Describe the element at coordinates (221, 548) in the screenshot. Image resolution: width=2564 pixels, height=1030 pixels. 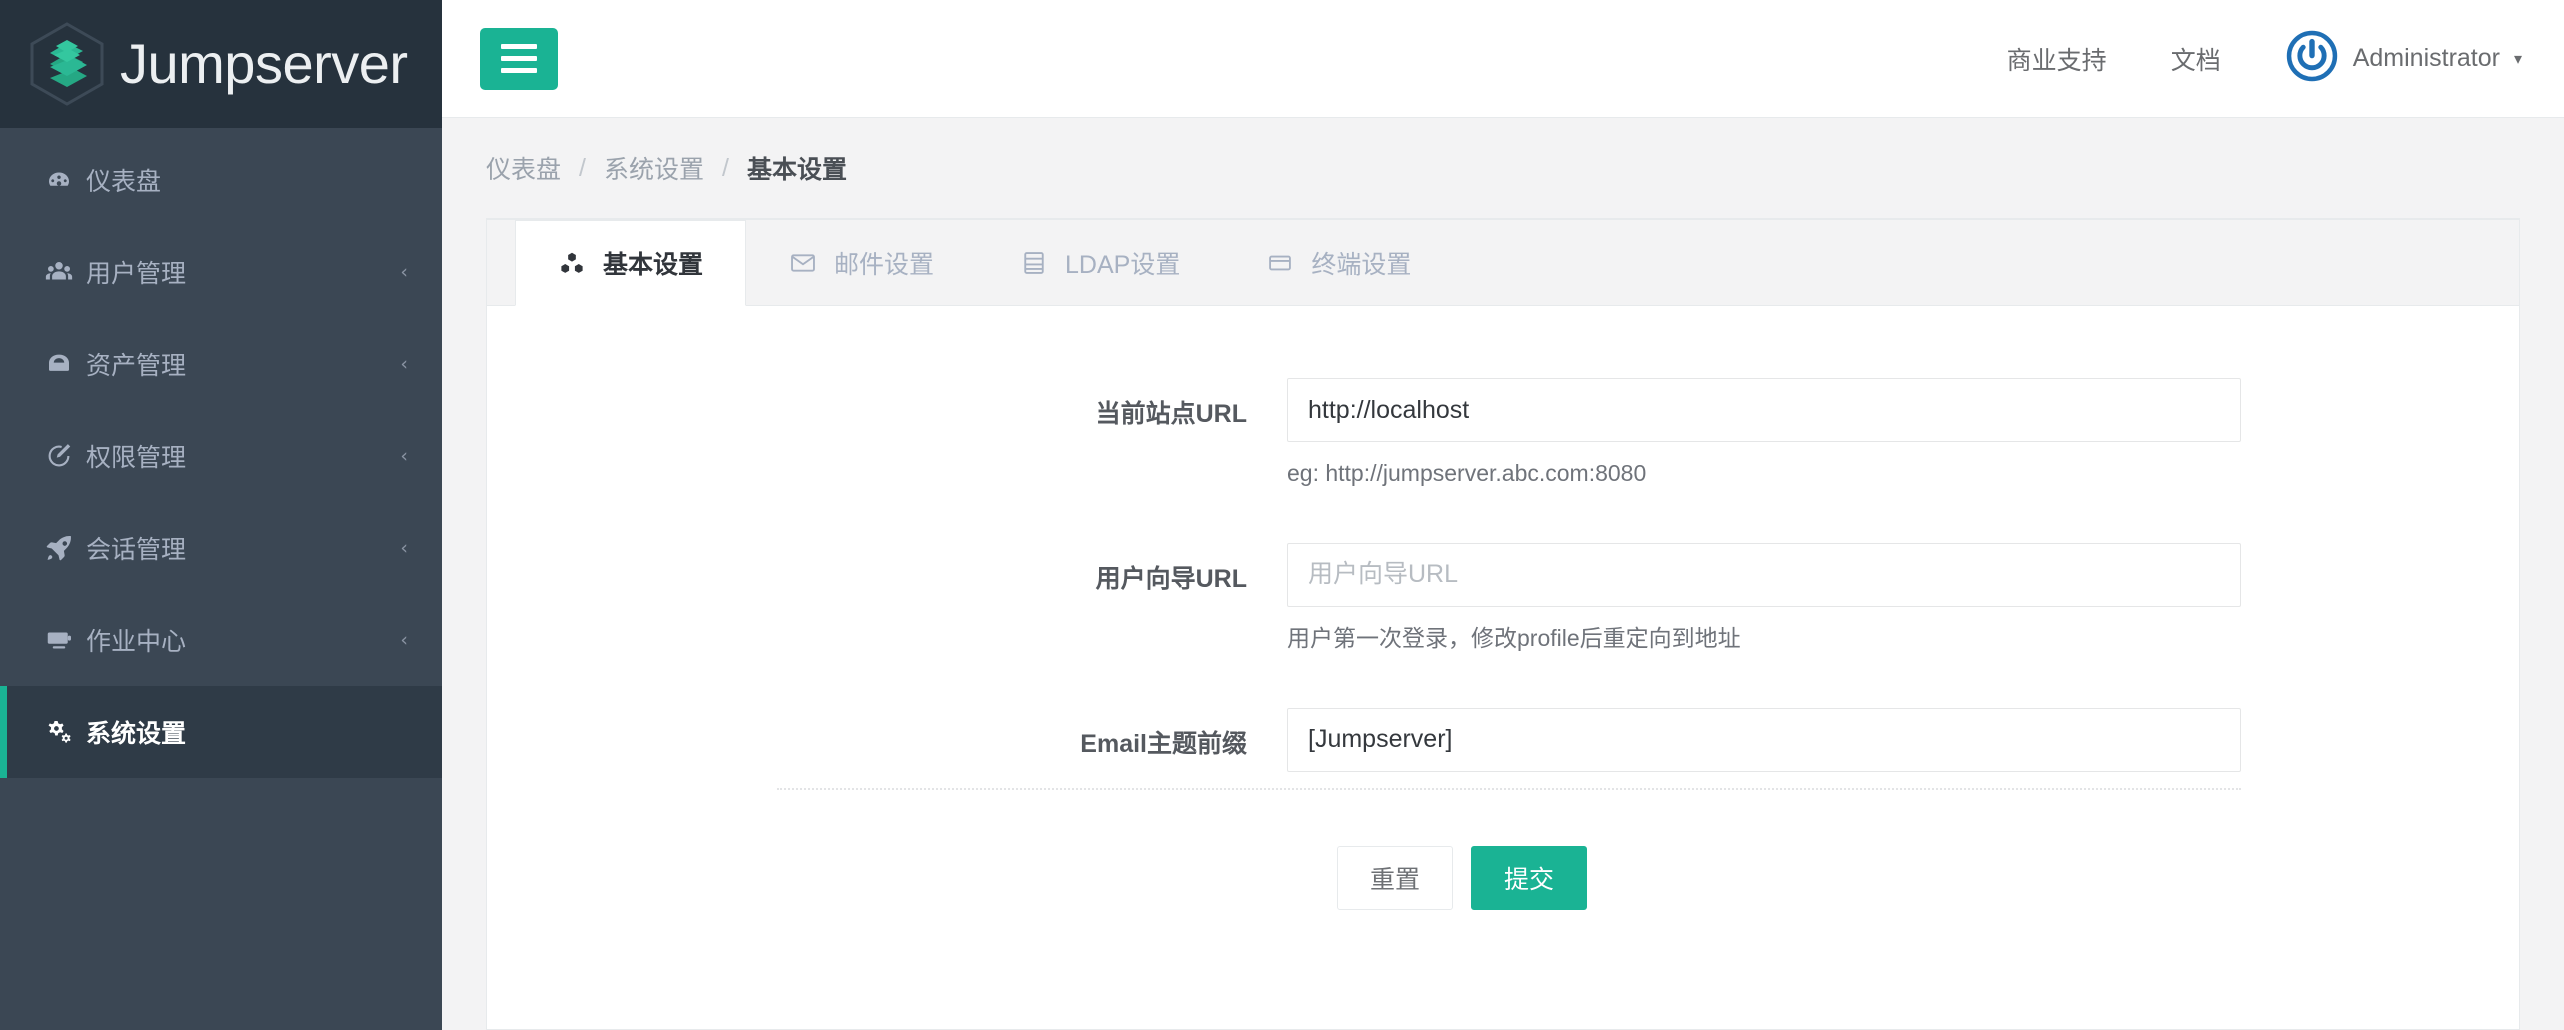
I see `sidebar-item-sessions: 会话管理 ‹` at that location.